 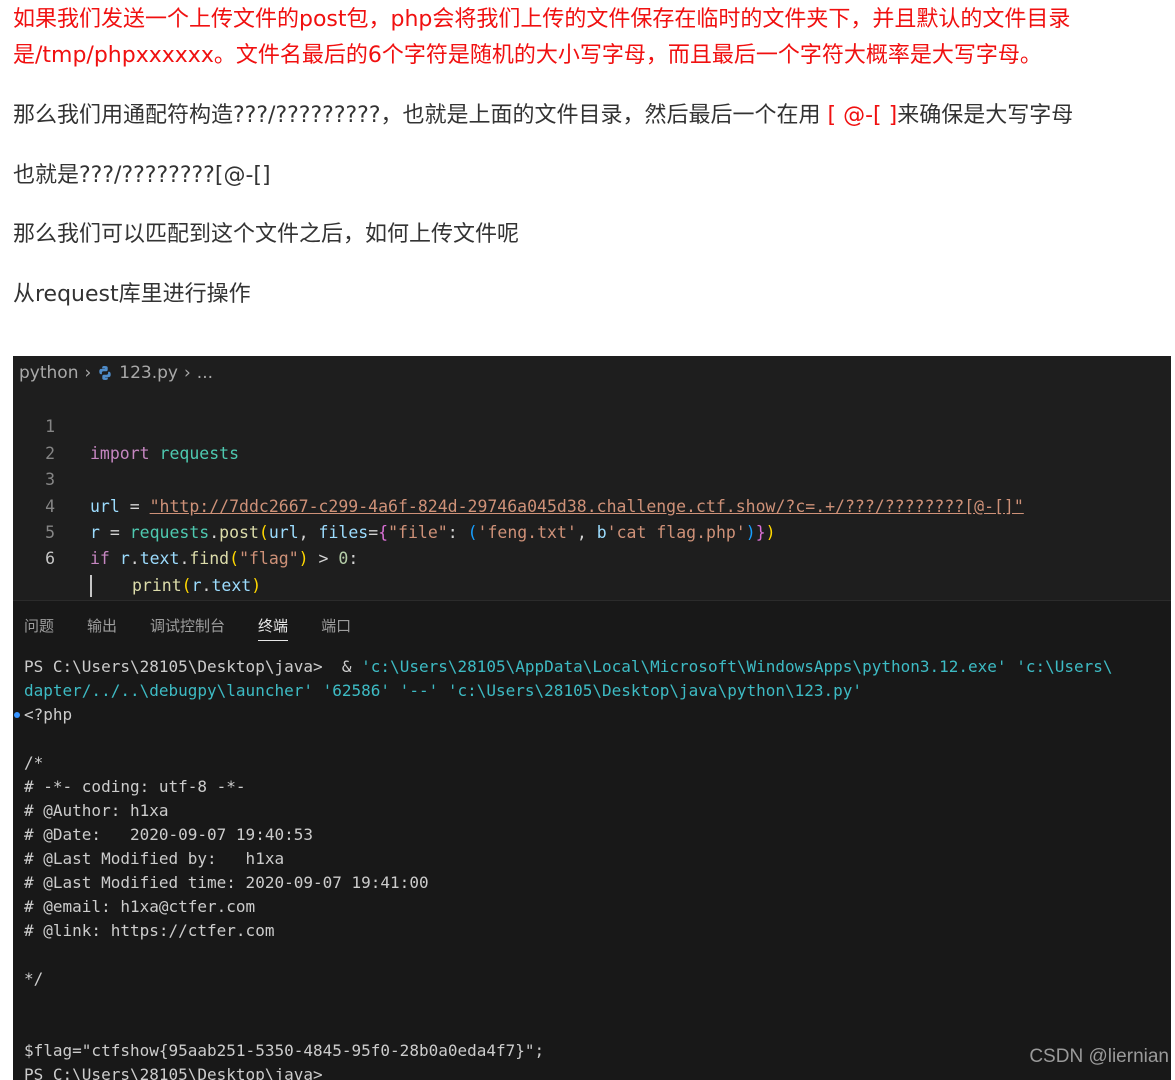 I want to click on panel-tabs: 问题 输出 调试控制台 终端 端口, so click(x=204, y=628).